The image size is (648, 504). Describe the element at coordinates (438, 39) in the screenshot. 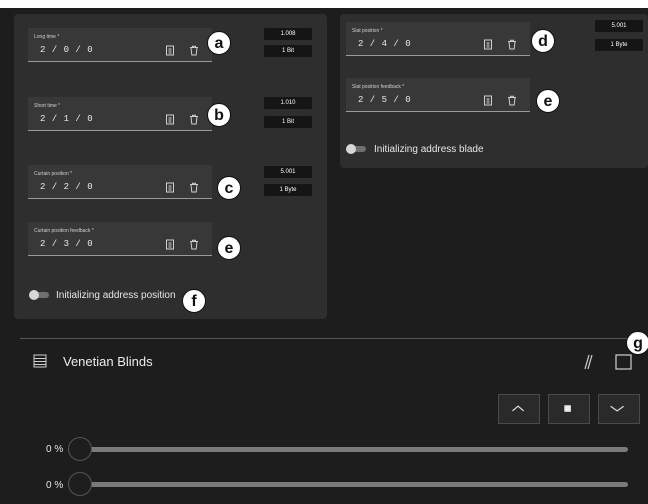

I see `slat-position-field: Slat position * 2 / 4 / 0` at that location.